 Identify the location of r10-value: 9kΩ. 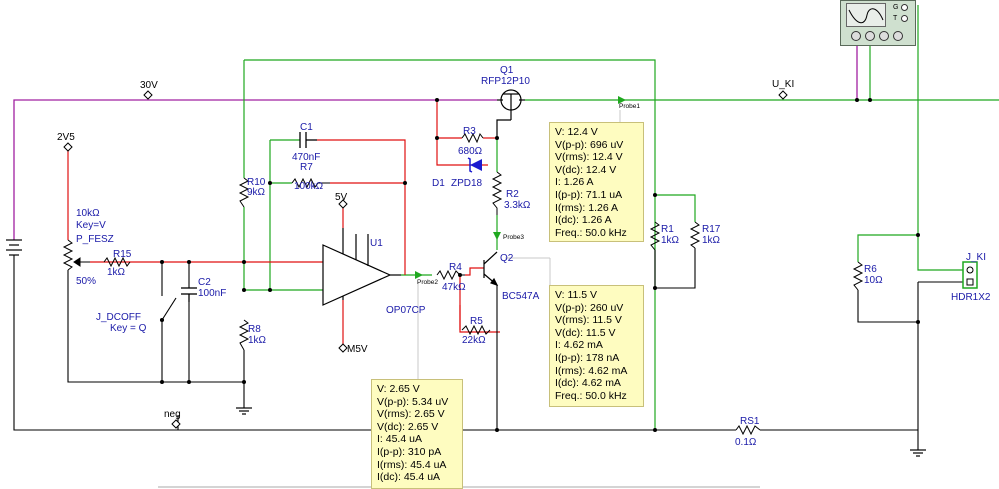
(256, 192).